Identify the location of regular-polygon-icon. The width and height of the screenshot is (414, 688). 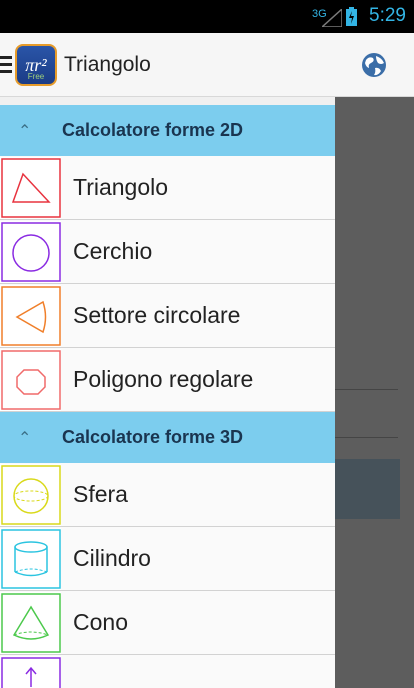
(30, 379).